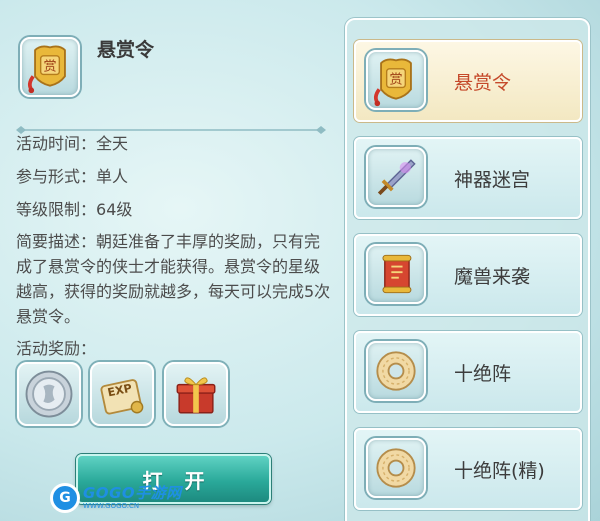 Image resolution: width=600 pixels, height=521 pixels. What do you see at coordinates (56, 143) in the screenshot?
I see `activity-time-label: 活动时间：` at bounding box center [56, 143].